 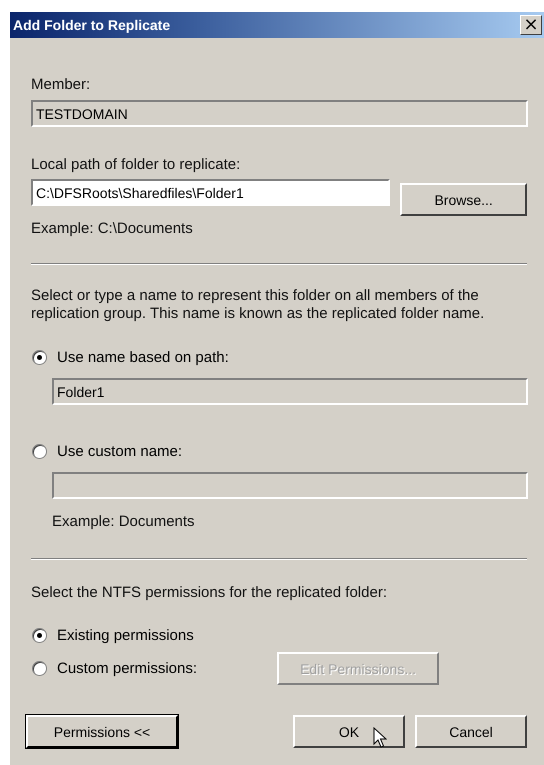 I want to click on example-text: Example: Documents, so click(x=124, y=521).